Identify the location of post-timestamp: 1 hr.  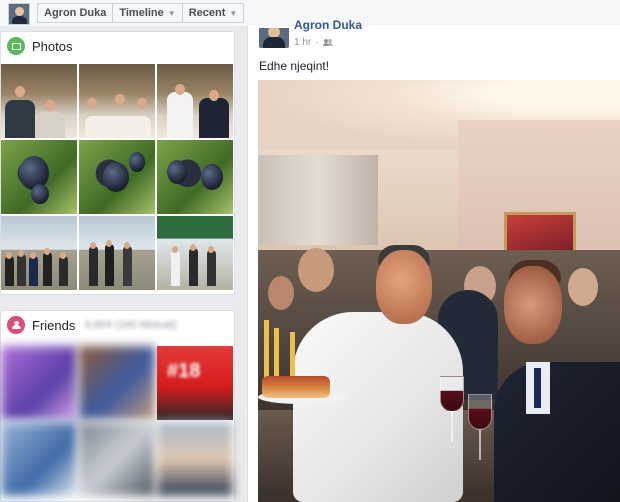
(302, 42).